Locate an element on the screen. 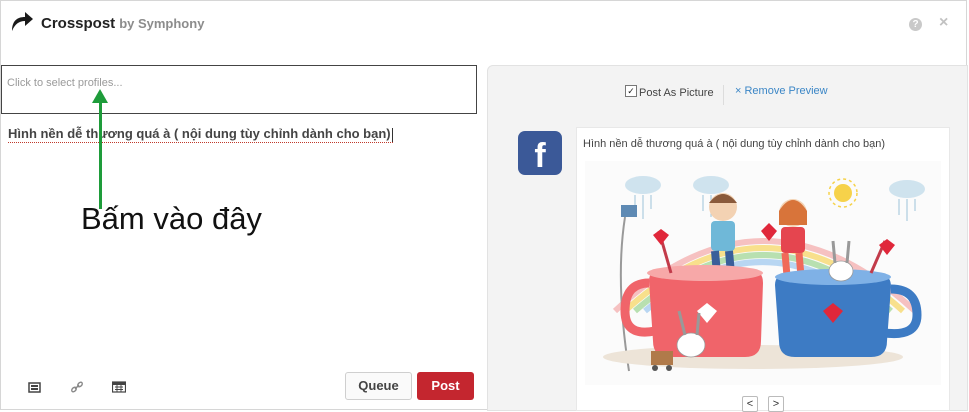 This screenshot has width=969, height=412. post-button: Post is located at coordinates (445, 386).